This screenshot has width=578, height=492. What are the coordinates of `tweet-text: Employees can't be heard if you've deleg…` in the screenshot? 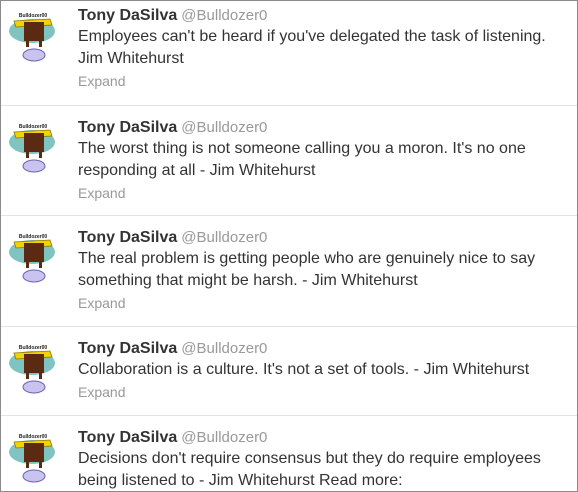 It's located at (312, 47).